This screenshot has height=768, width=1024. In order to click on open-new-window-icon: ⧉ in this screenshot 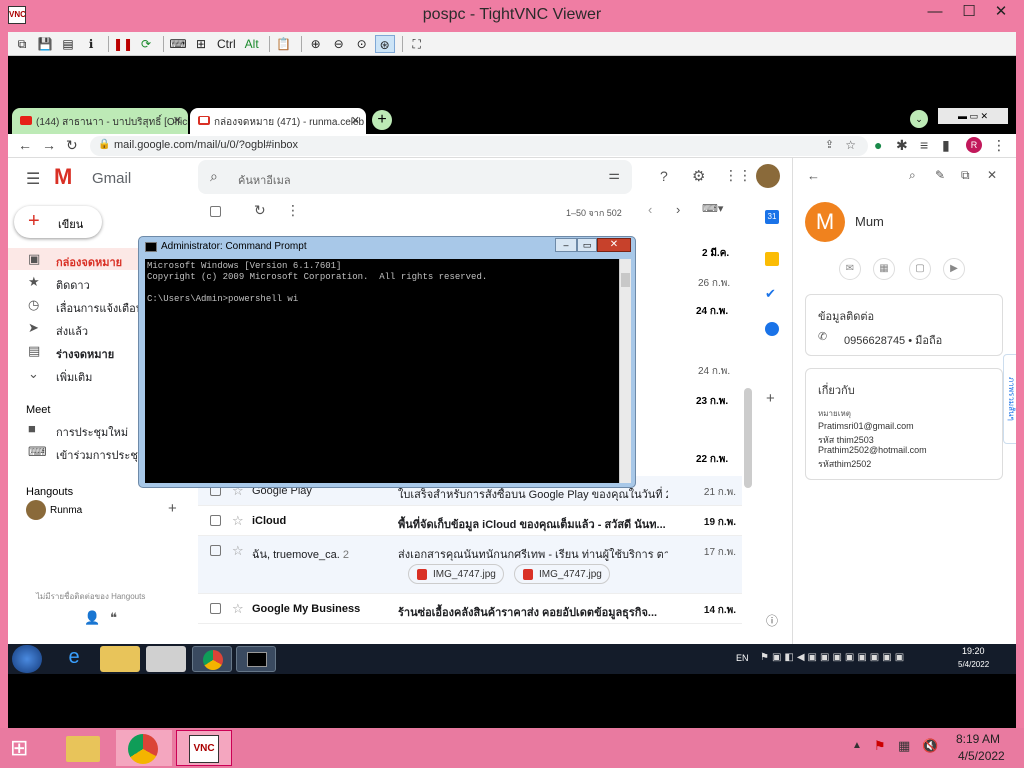, I will do `click(965, 175)`.